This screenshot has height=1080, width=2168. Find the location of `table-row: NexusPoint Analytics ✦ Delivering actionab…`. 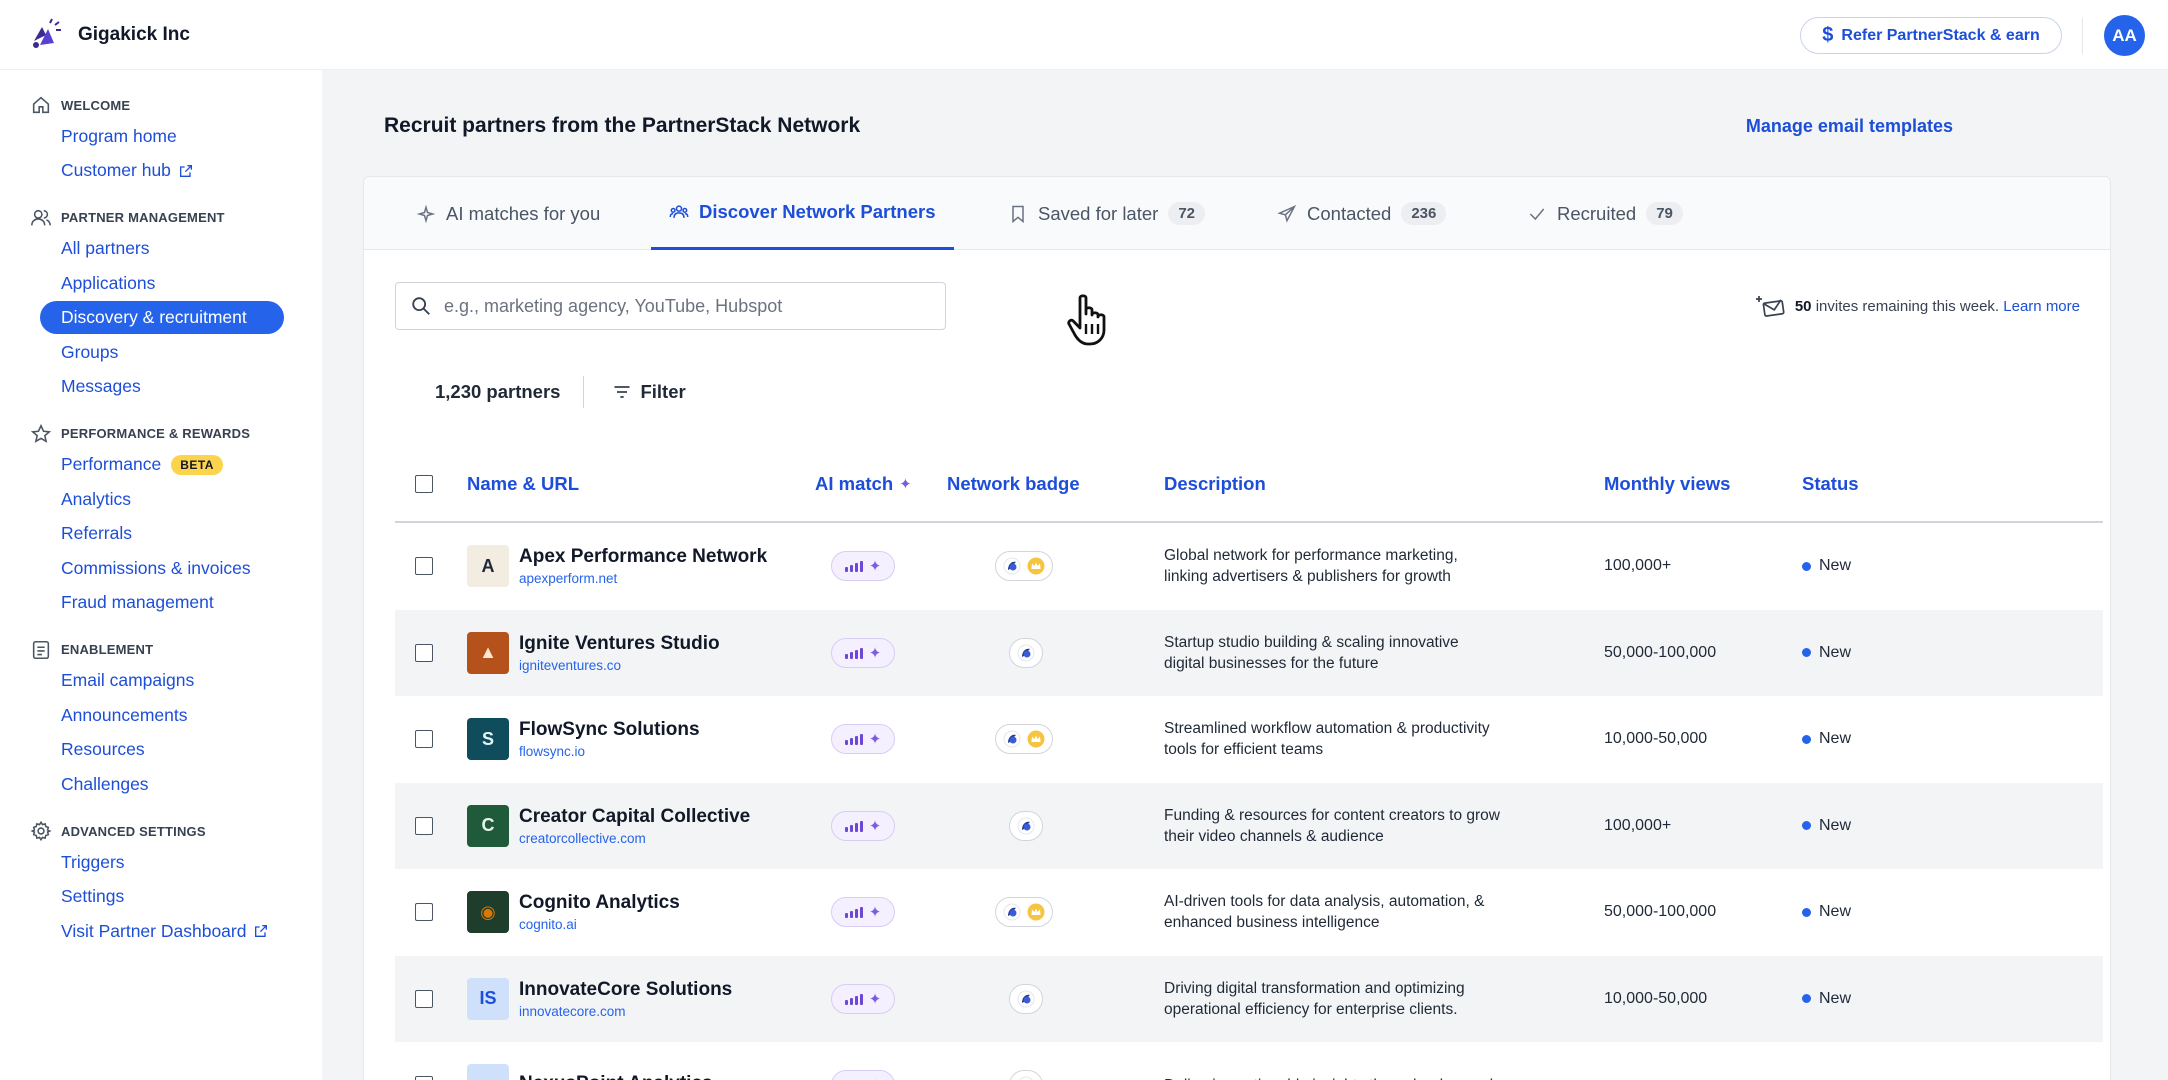

table-row: NexusPoint Analytics ✦ Delivering actionab… is located at coordinates (1249, 1061).